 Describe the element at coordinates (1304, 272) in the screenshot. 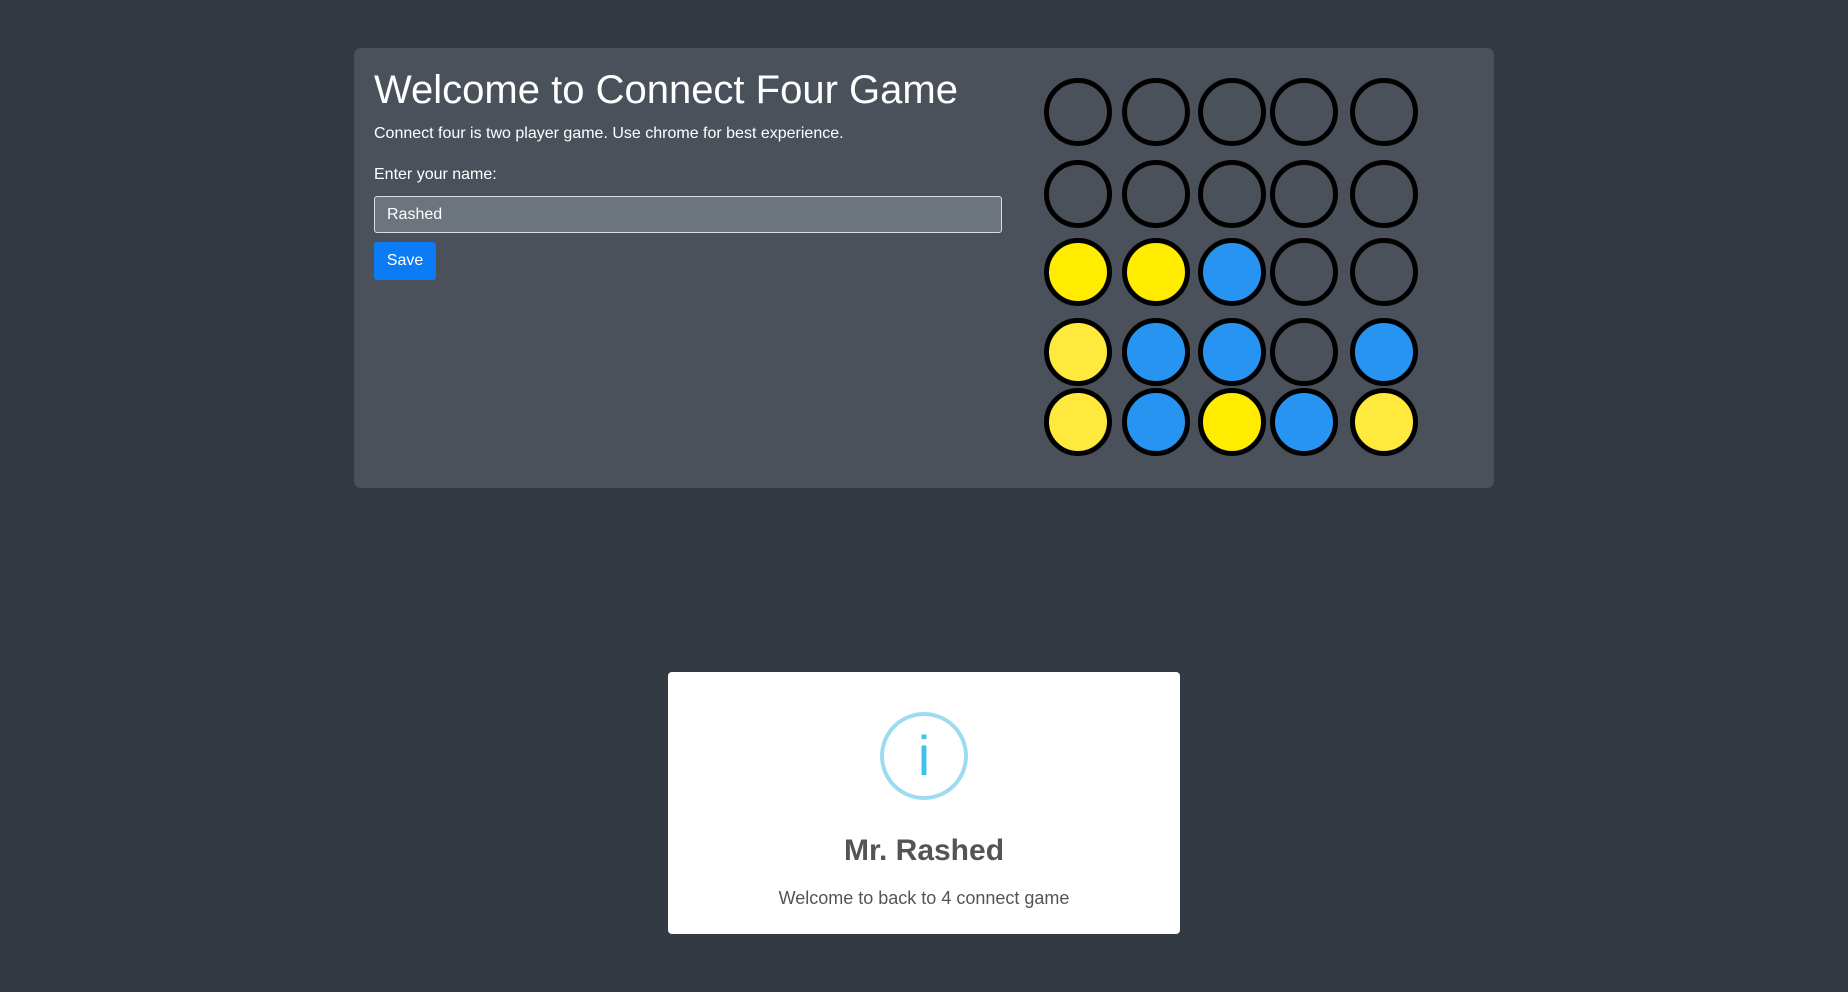

I see `board-slot-r3-c4` at that location.